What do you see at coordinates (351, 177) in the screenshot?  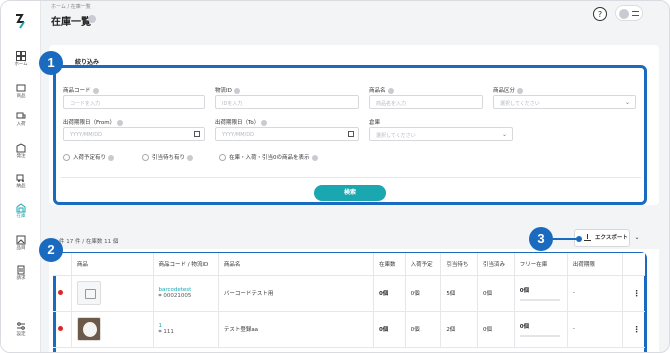 I see `filter-divider` at bounding box center [351, 177].